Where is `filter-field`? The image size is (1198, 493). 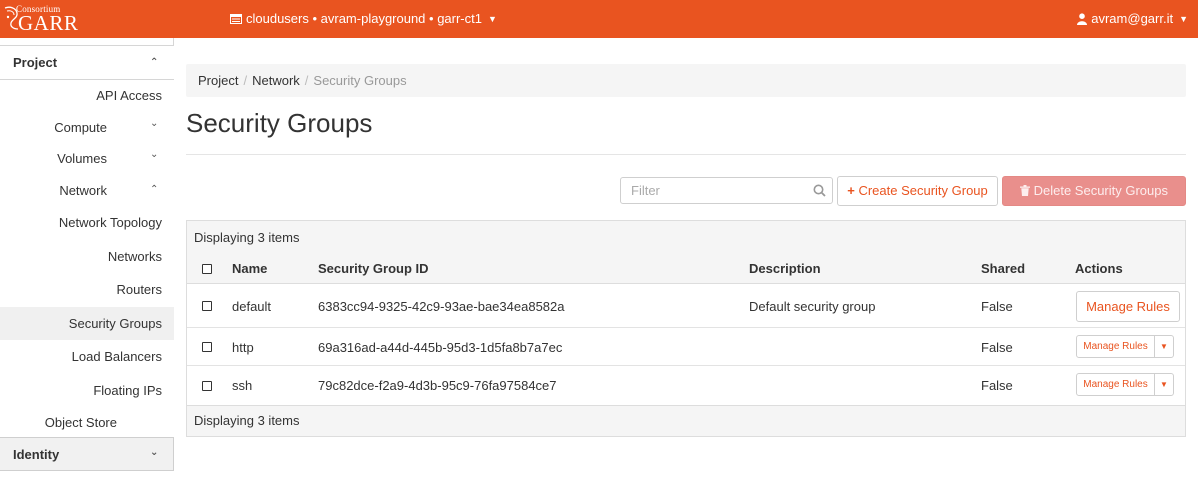 filter-field is located at coordinates (726, 190).